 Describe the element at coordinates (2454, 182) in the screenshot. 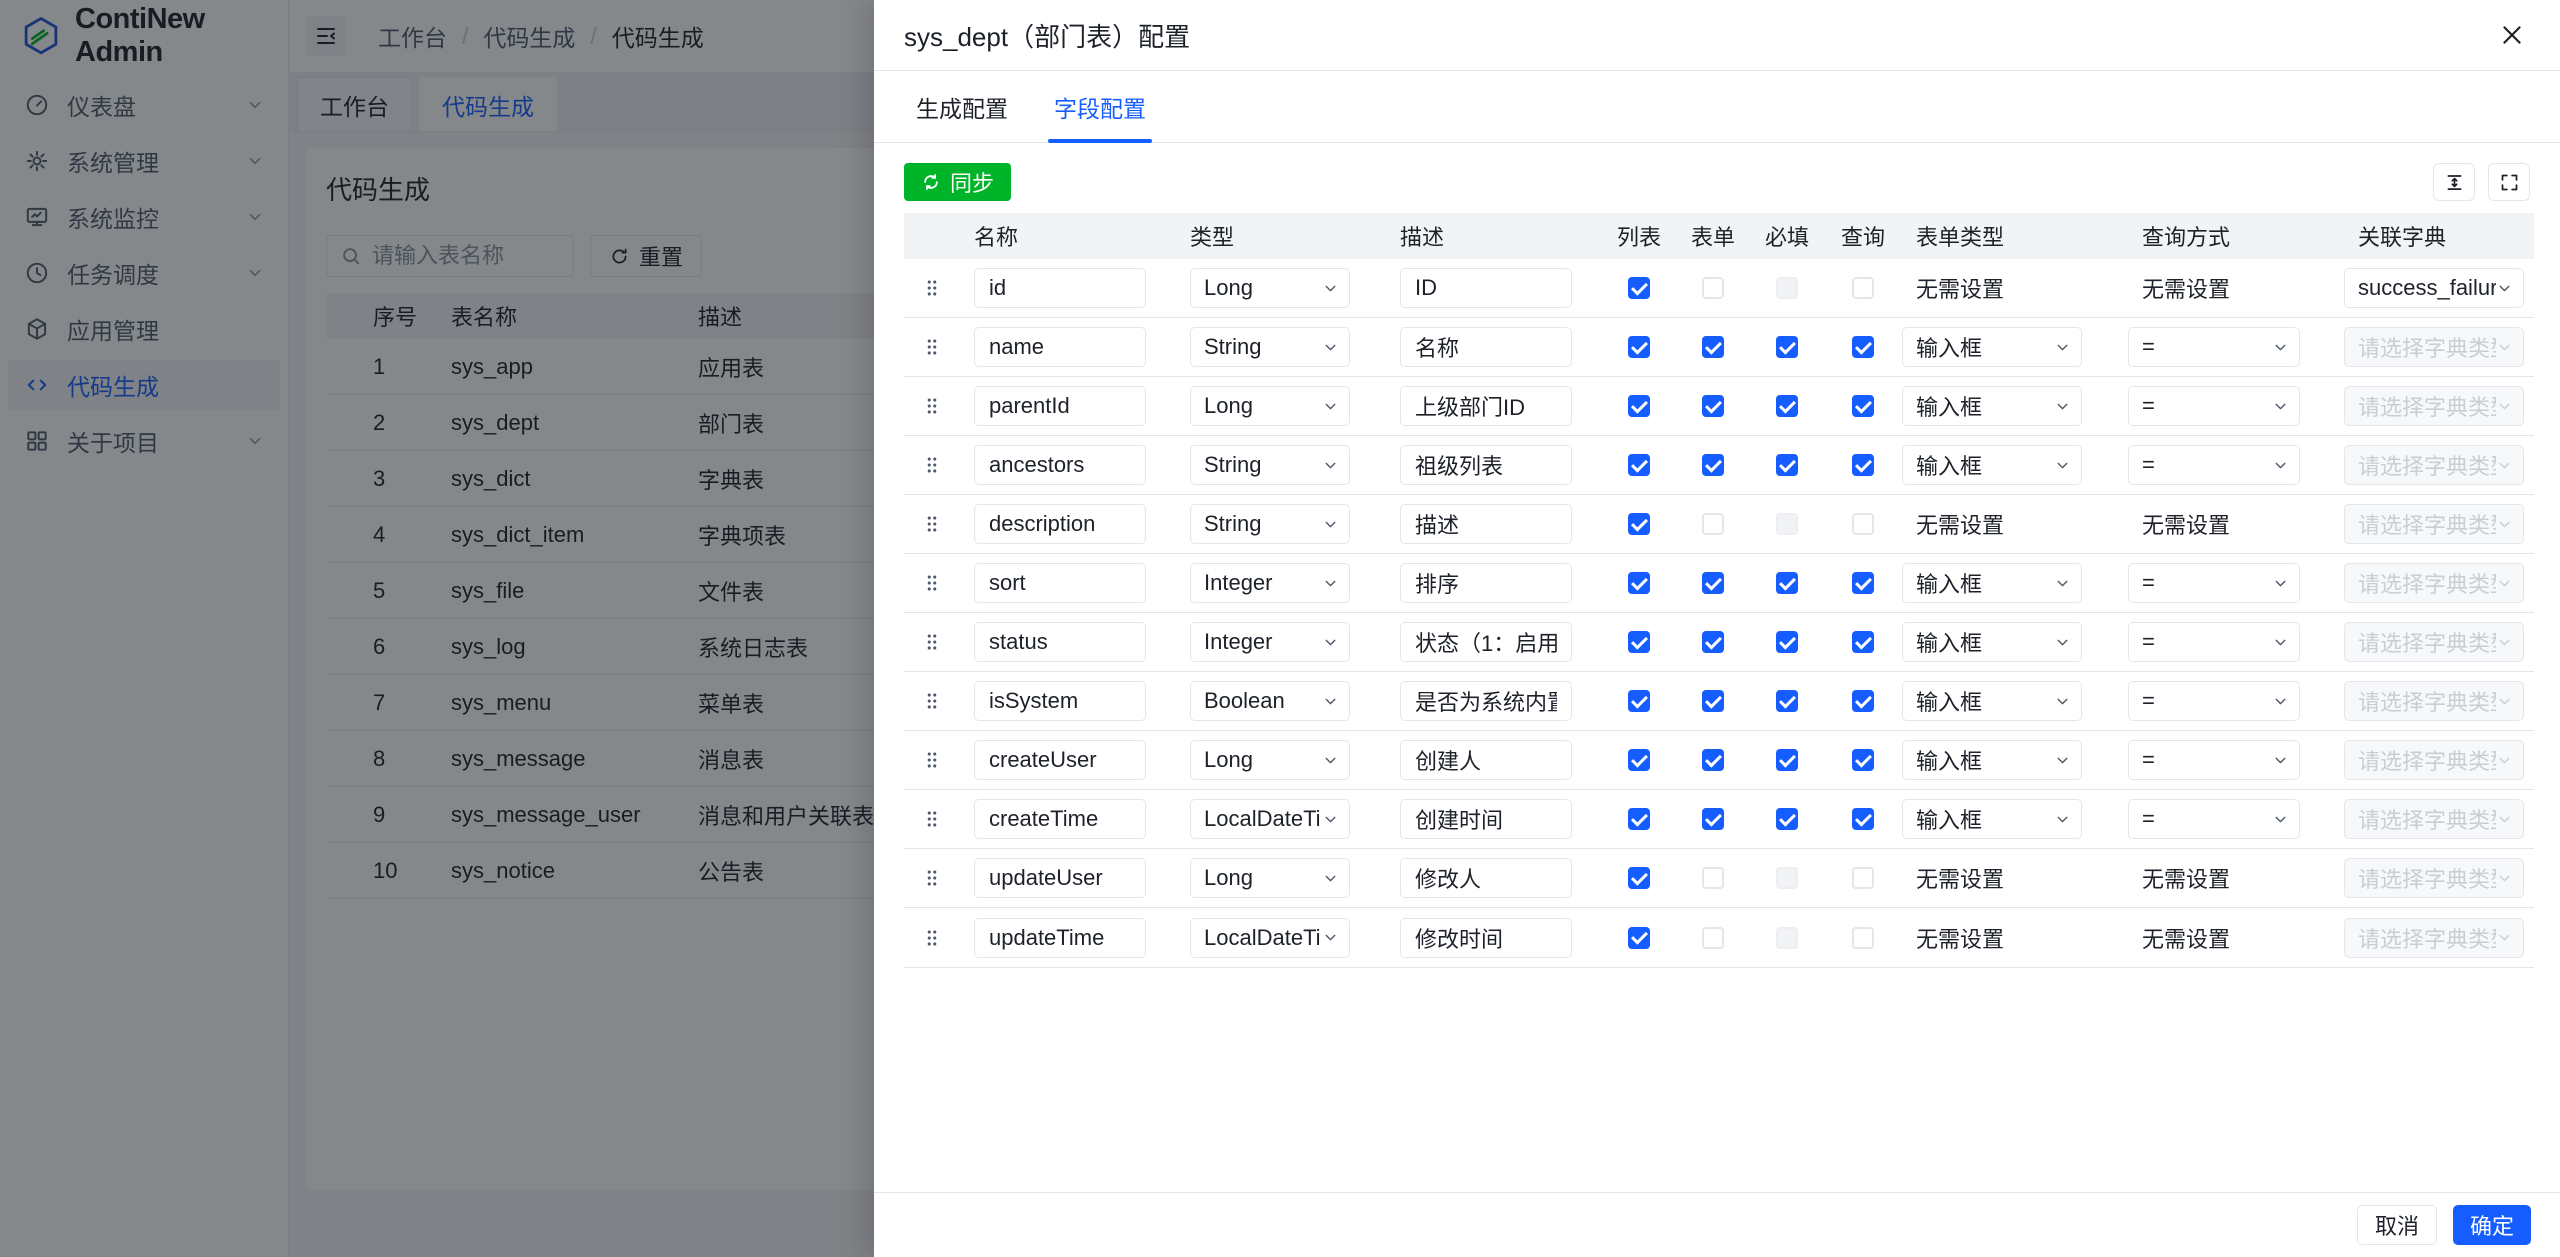

I see `row-height-button` at that location.